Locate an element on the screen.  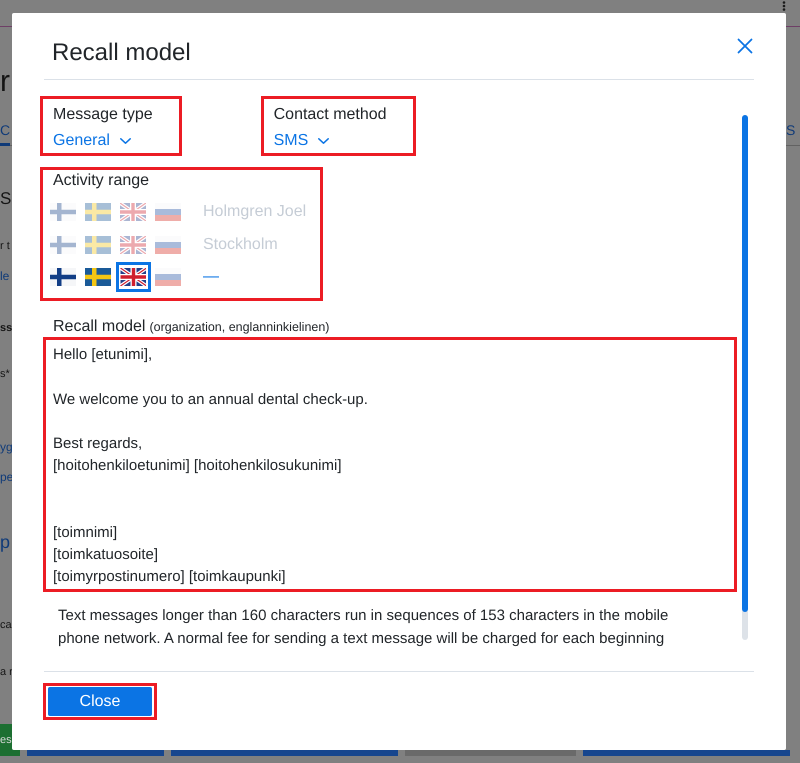
page-heading: r is located at coordinates (5, 82).